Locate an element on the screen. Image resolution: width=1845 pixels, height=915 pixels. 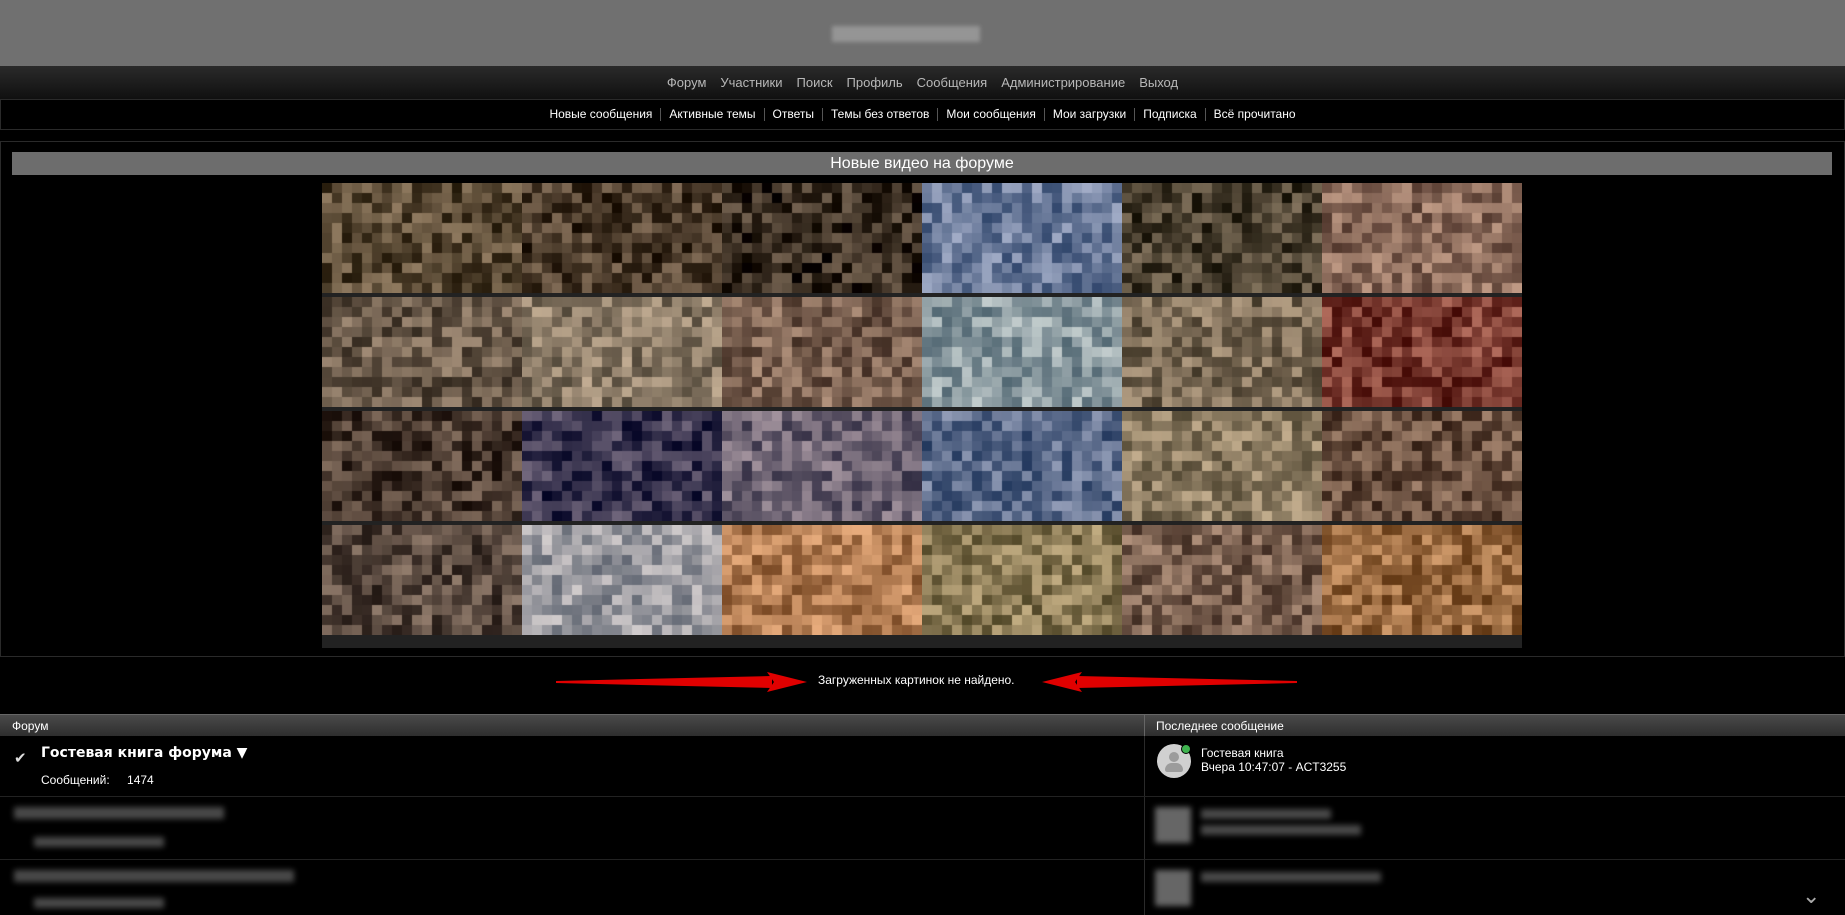
nav-members: Участники is located at coordinates (751, 82).